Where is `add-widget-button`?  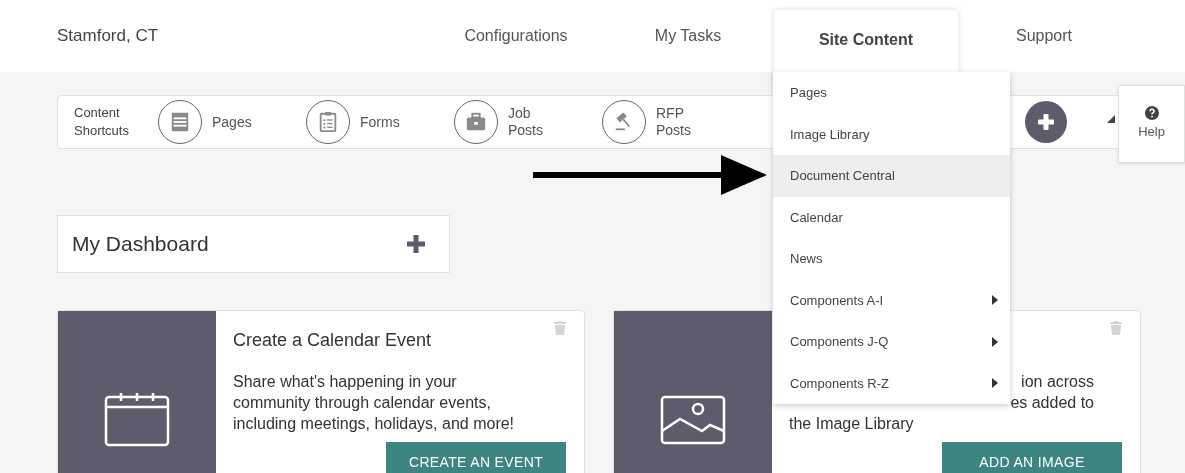
add-widget-button is located at coordinates (416, 244).